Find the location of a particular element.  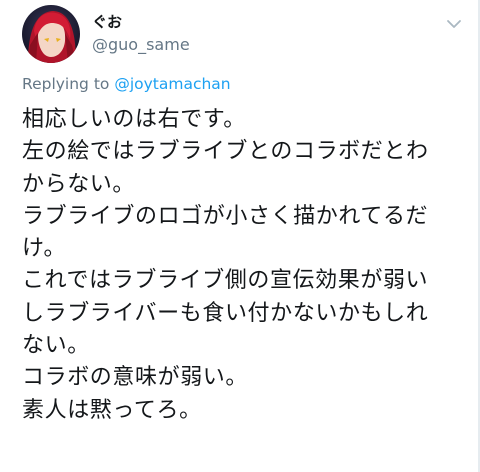

tweet-line: しラブライバーも食い付かないかもしれ is located at coordinates (225, 313).